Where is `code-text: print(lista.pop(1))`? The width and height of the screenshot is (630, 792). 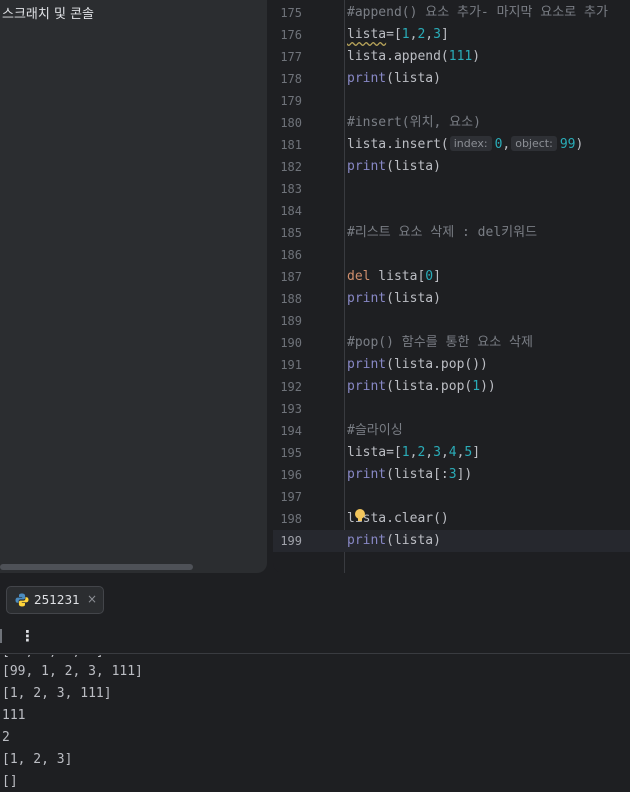
code-text: print(lista.pop(1)) is located at coordinates (421, 386).